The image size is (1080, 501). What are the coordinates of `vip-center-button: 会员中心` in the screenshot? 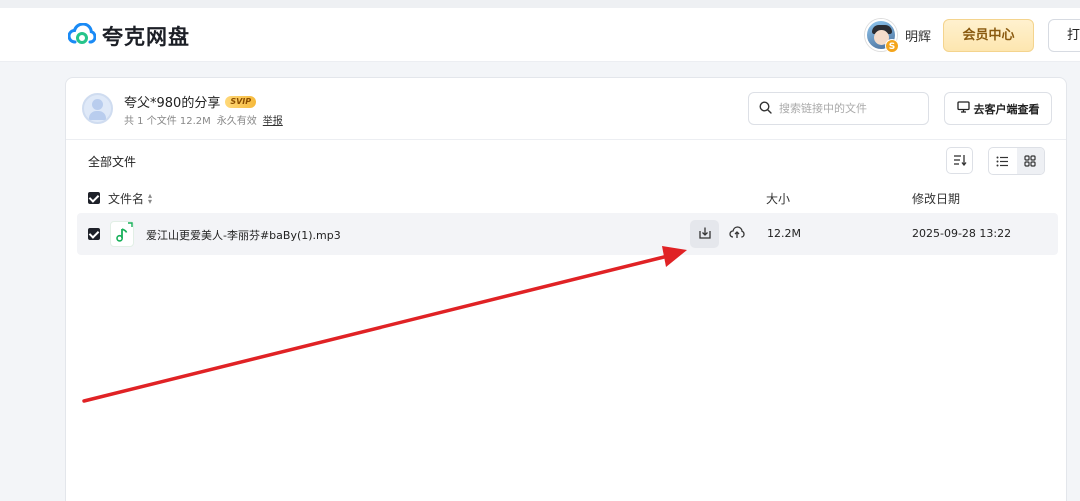 It's located at (988, 35).